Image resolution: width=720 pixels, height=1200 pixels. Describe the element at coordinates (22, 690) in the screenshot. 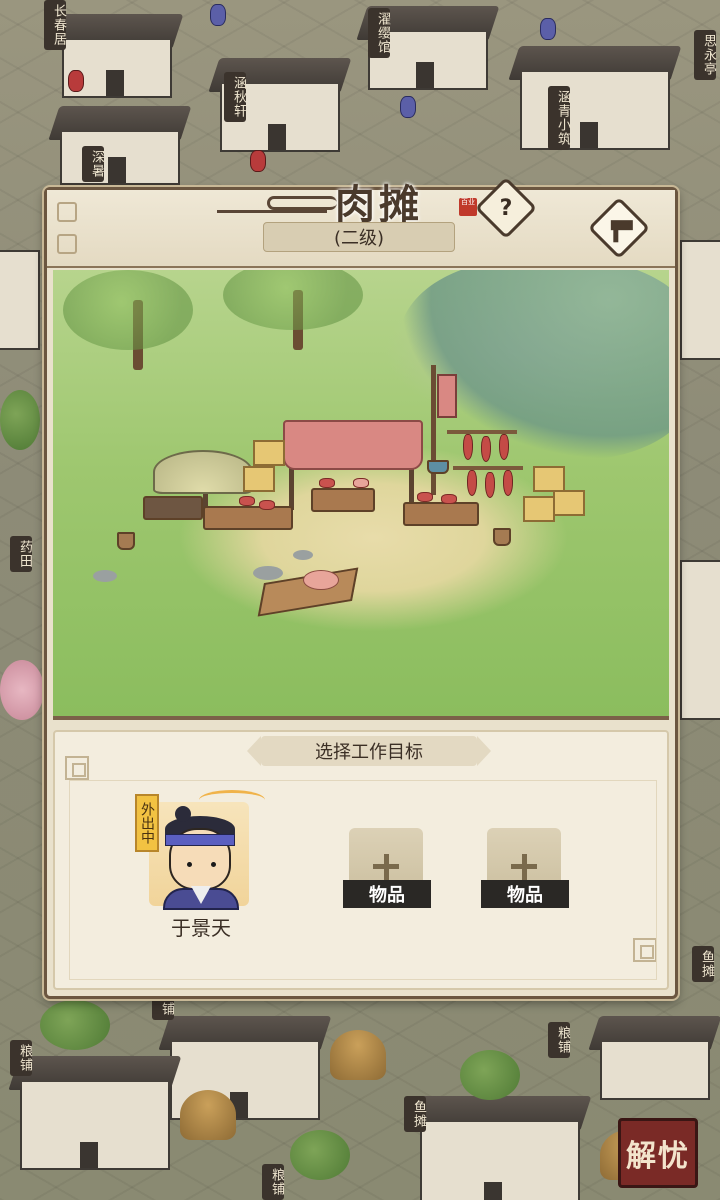

I see `blossom-tree` at that location.